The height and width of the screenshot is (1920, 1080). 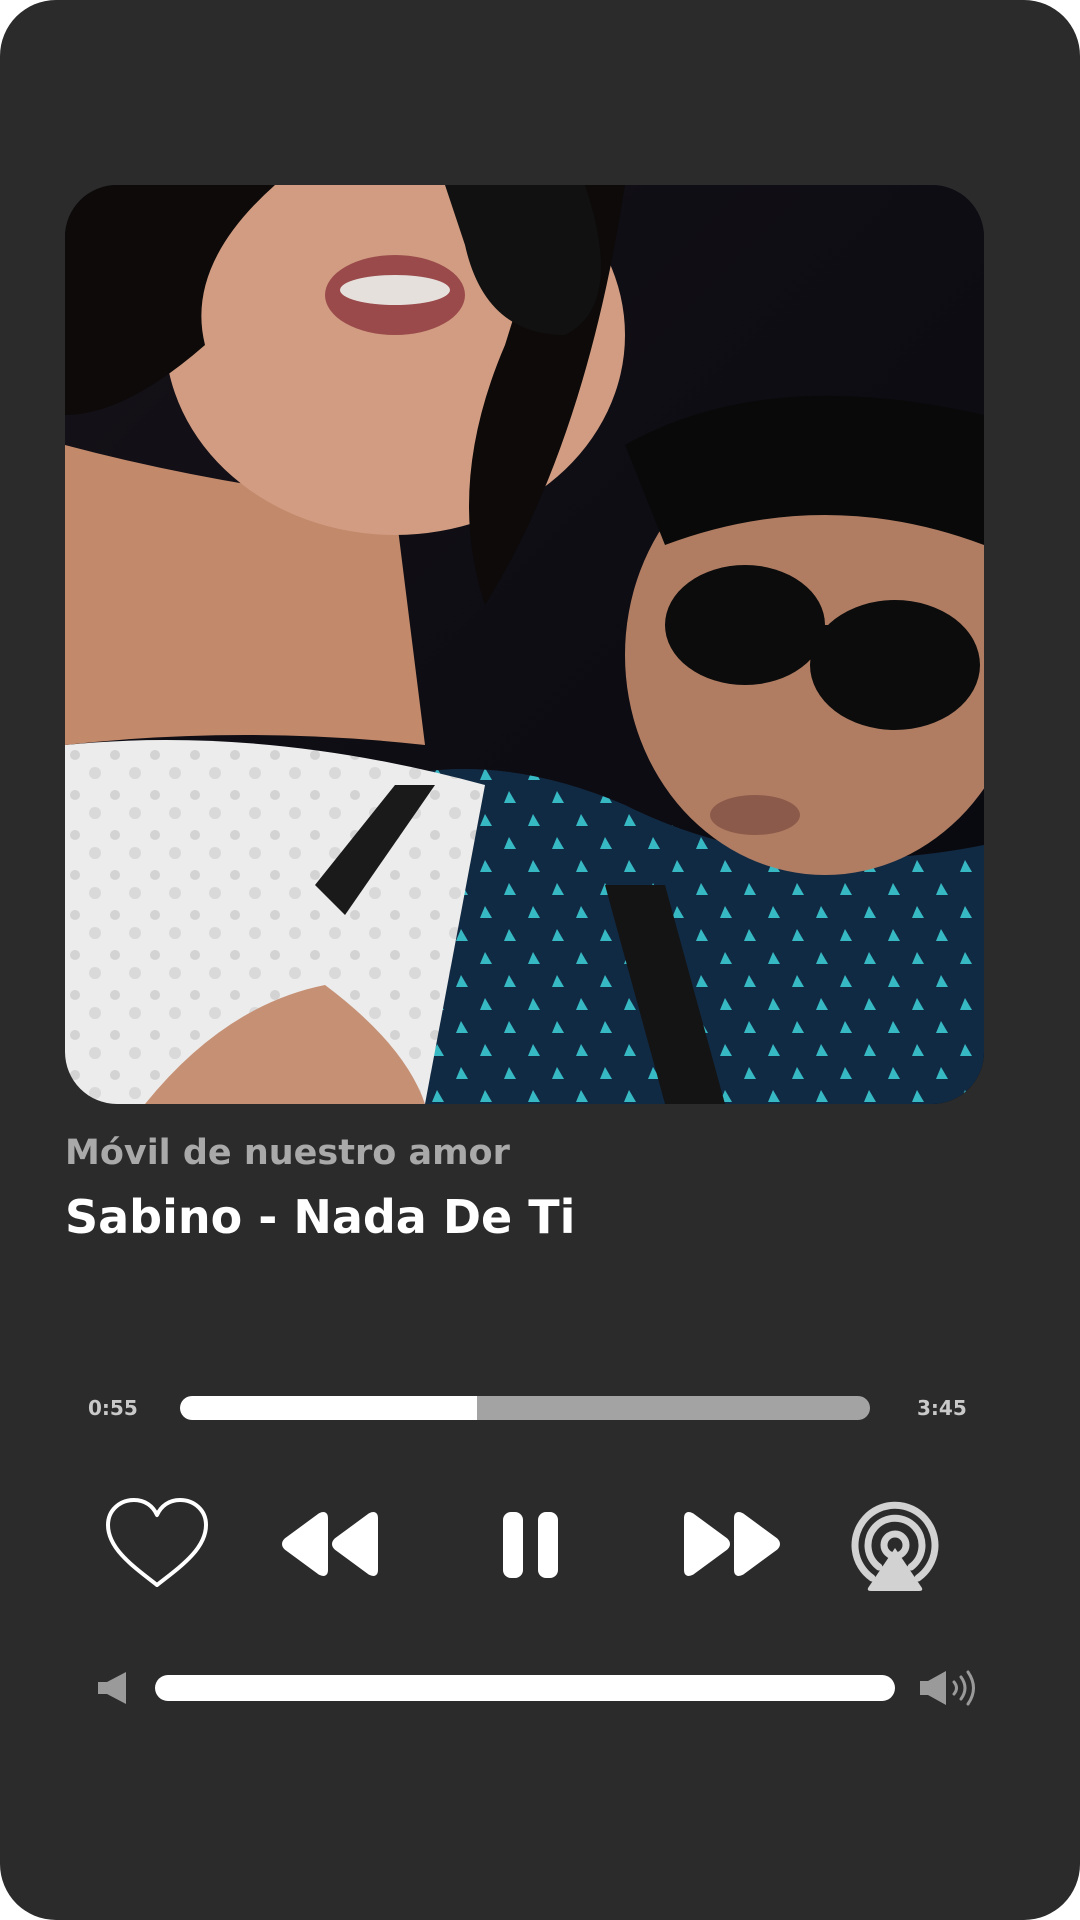 I want to click on airplay-button, so click(x=895, y=1545).